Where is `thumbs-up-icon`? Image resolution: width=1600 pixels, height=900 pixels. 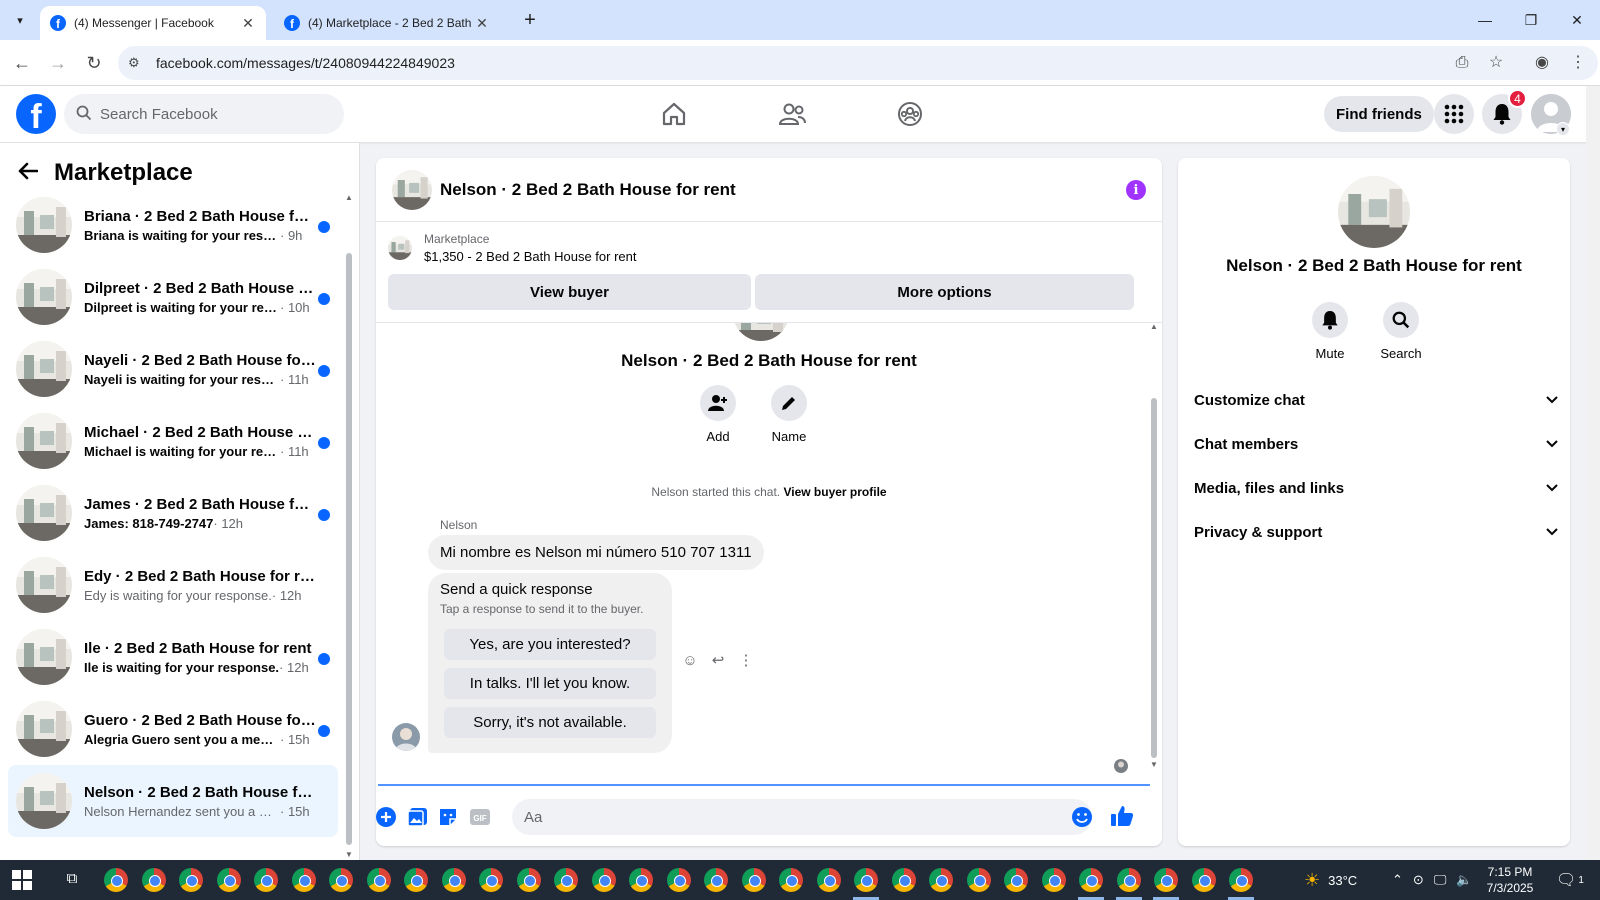 thumbs-up-icon is located at coordinates (1122, 816).